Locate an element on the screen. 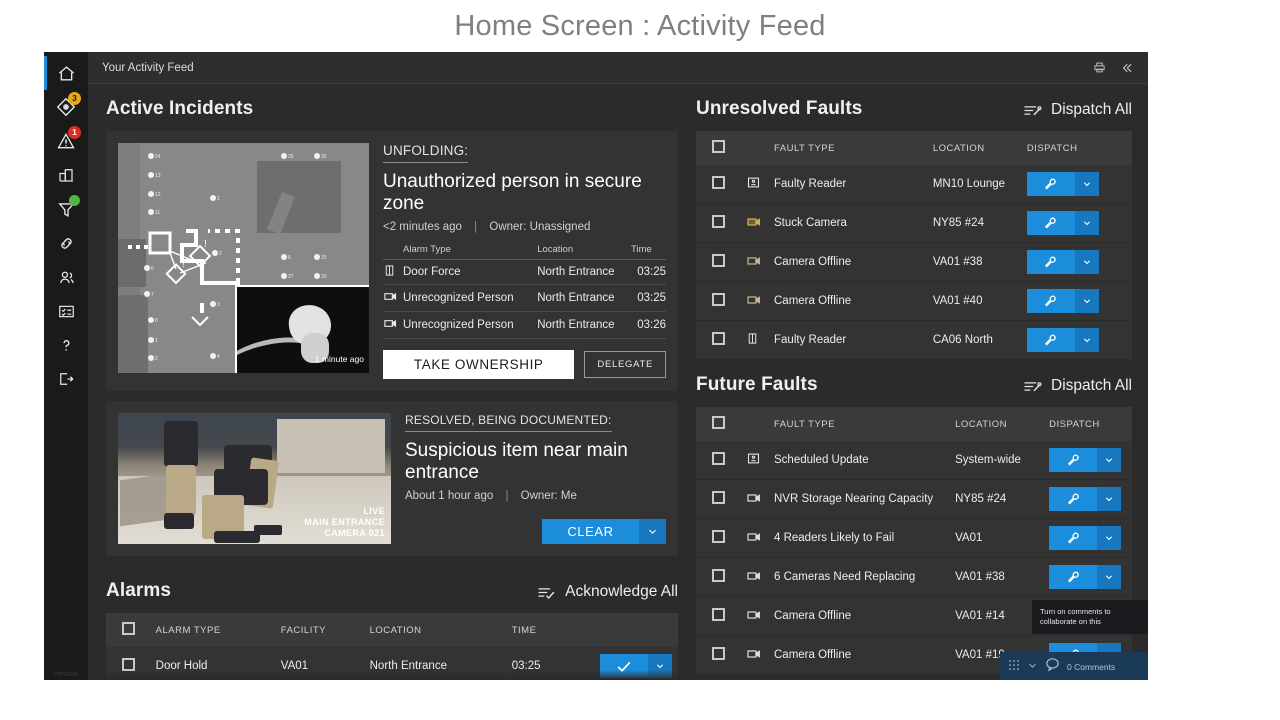  incident-time-ago: About 1 hour ago is located at coordinates (449, 496).